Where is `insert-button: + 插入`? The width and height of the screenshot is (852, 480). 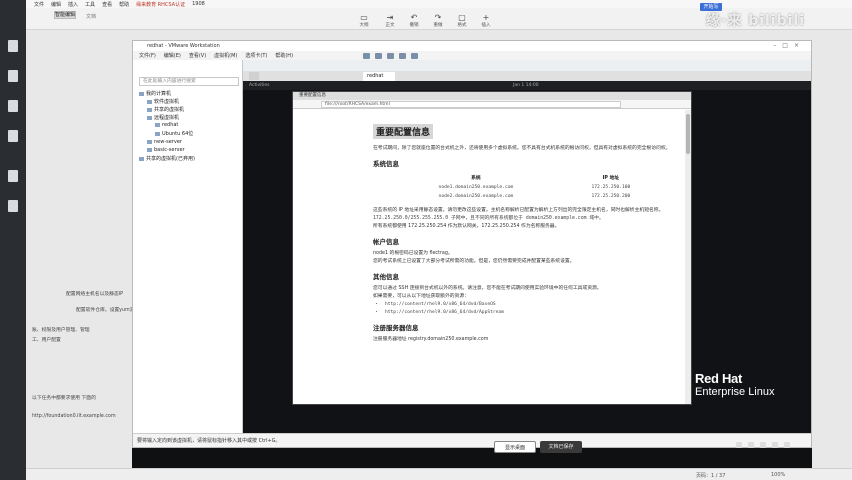 insert-button: + 插入 is located at coordinates (486, 20).